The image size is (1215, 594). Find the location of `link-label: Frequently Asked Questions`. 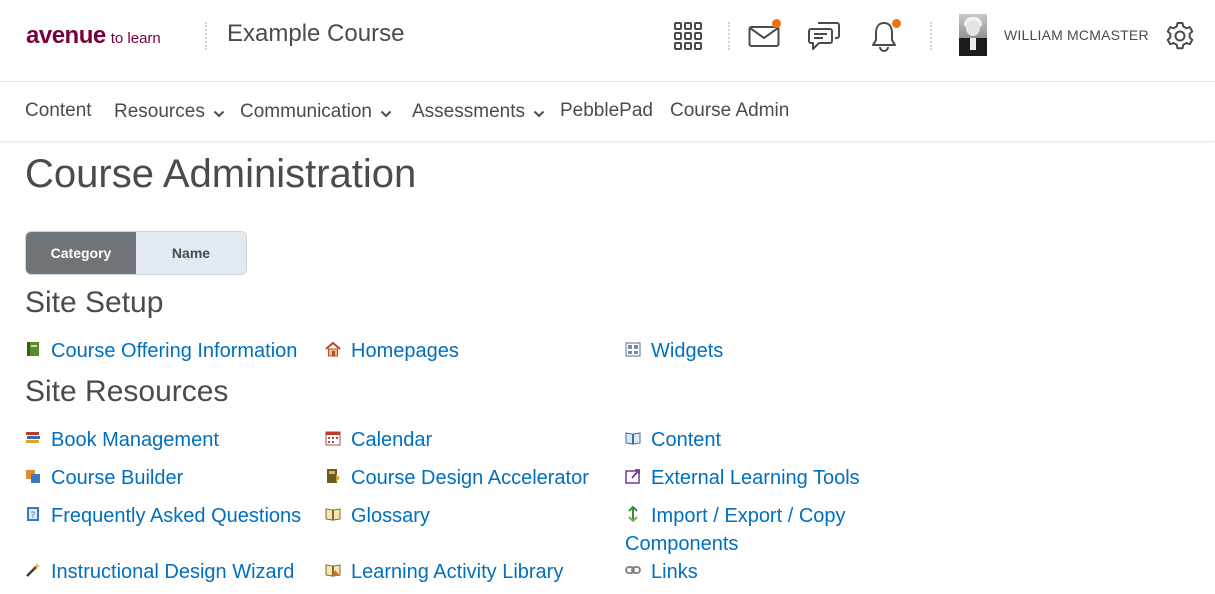

link-label: Frequently Asked Questions is located at coordinates (176, 516).